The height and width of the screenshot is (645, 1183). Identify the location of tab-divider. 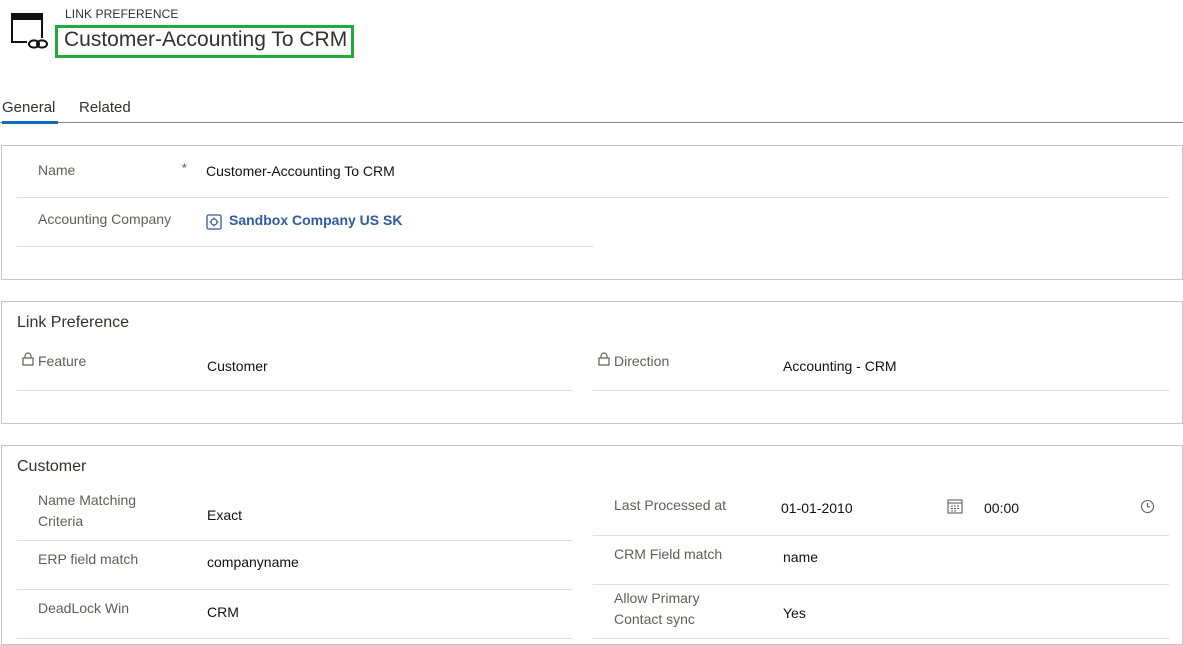
(591, 122).